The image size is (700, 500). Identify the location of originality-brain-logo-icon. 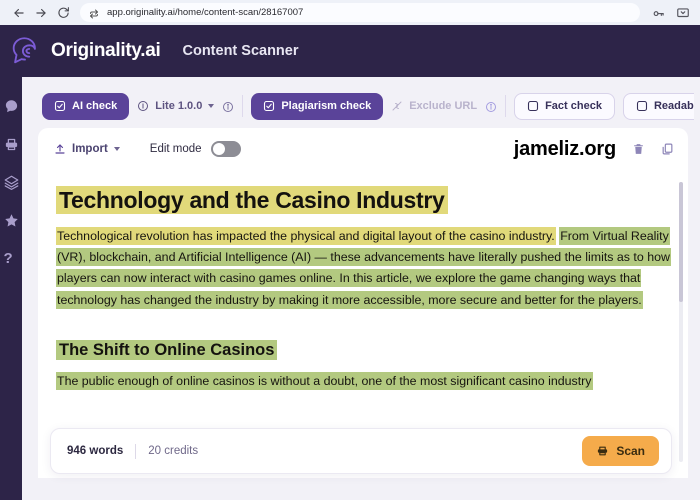
(25, 51).